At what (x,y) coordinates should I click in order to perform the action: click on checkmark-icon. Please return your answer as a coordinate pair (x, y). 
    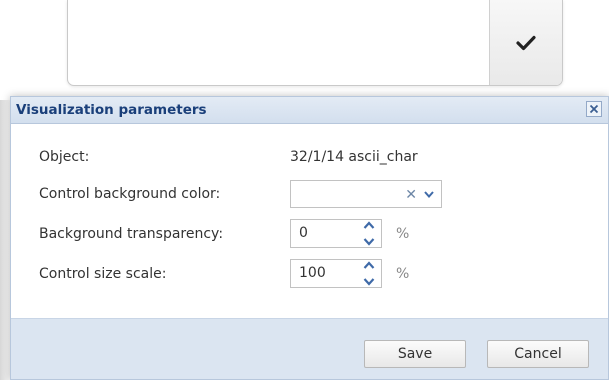
    Looking at the image, I should click on (526, 42).